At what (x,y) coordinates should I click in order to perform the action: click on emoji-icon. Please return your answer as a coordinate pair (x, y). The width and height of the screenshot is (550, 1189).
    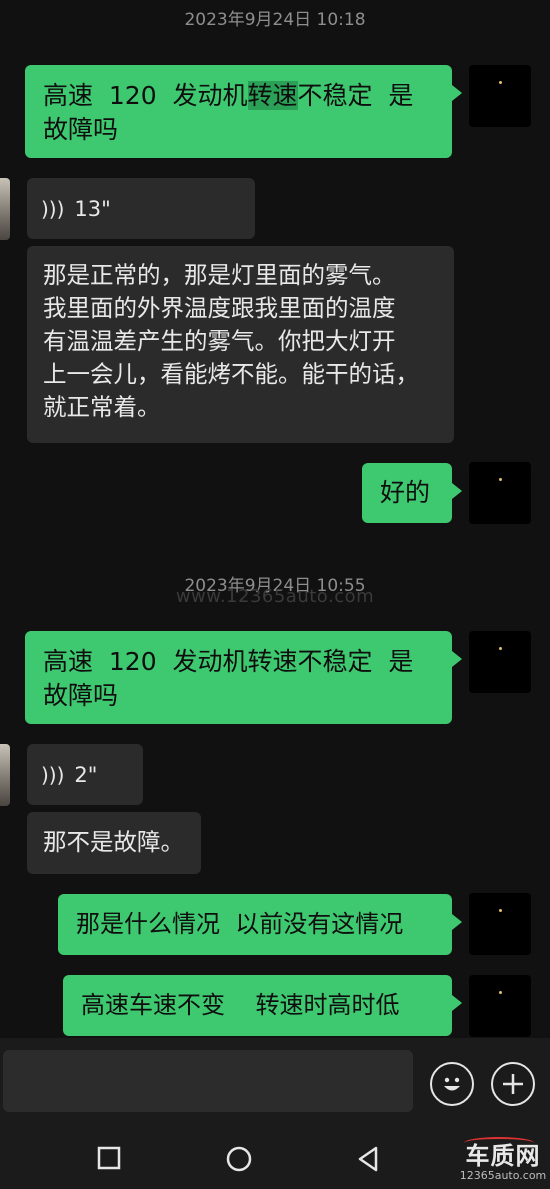
    Looking at the image, I should click on (452, 1084).